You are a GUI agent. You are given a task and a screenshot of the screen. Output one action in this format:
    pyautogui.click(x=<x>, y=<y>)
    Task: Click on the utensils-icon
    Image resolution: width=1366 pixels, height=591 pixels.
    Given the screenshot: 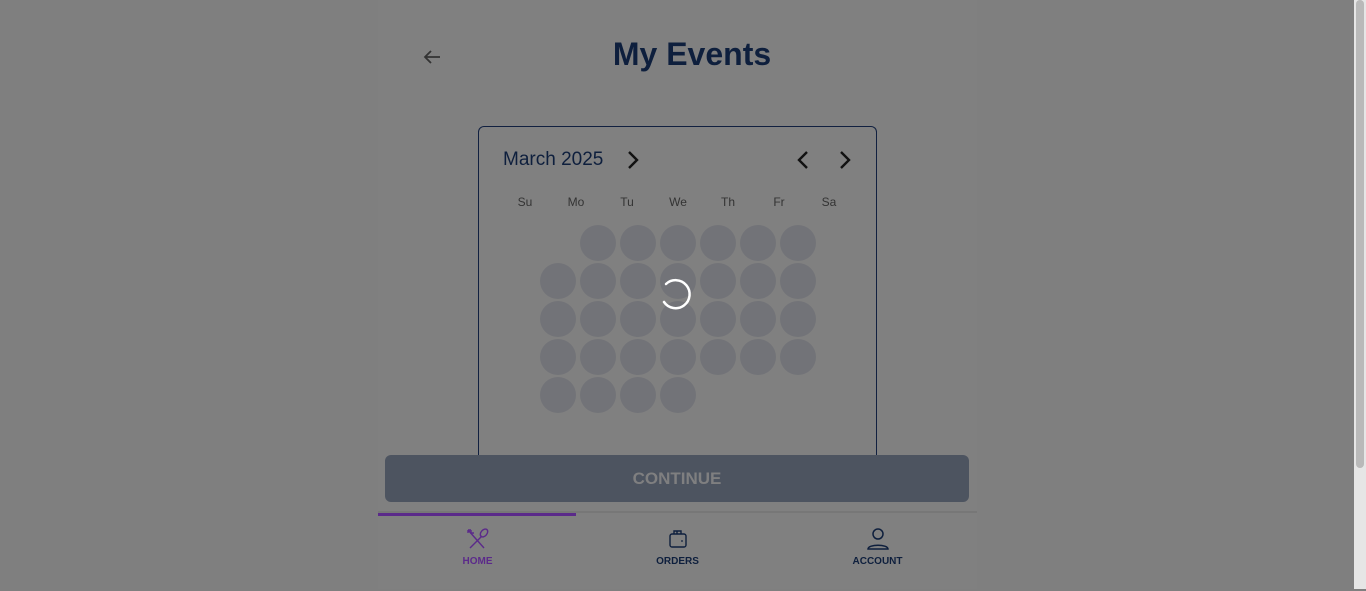 What is the action you would take?
    pyautogui.click(x=477, y=538)
    